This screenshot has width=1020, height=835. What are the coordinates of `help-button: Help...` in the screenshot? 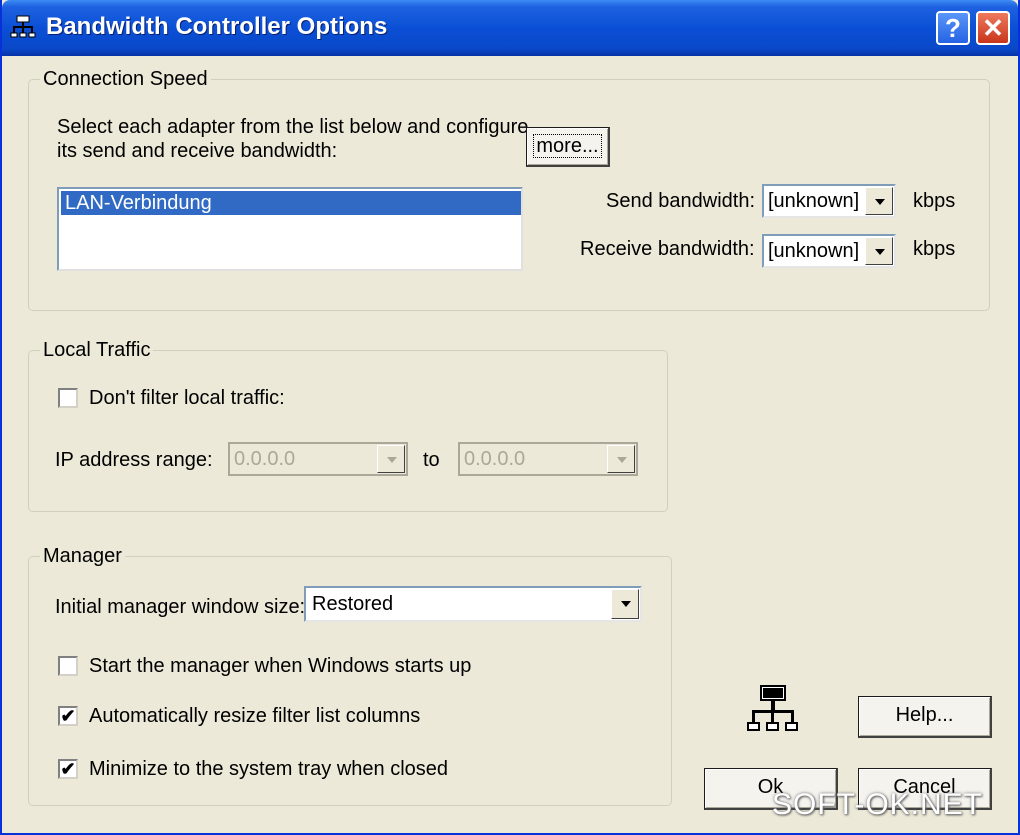 It's located at (925, 717).